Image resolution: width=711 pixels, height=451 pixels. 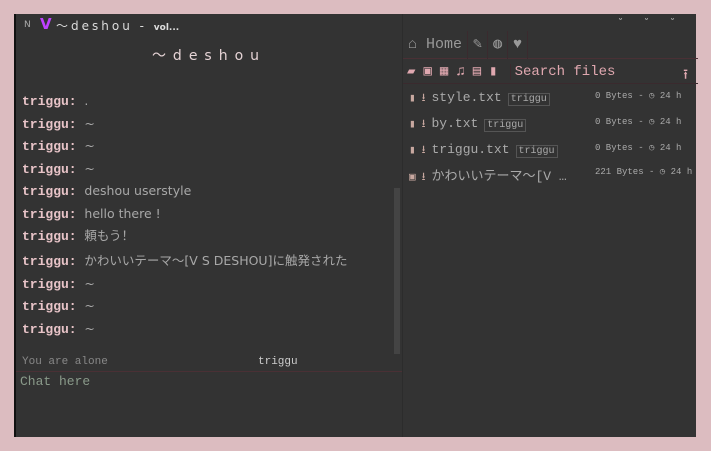 What do you see at coordinates (411, 71) in the screenshot?
I see `book-icon: ▰` at bounding box center [411, 71].